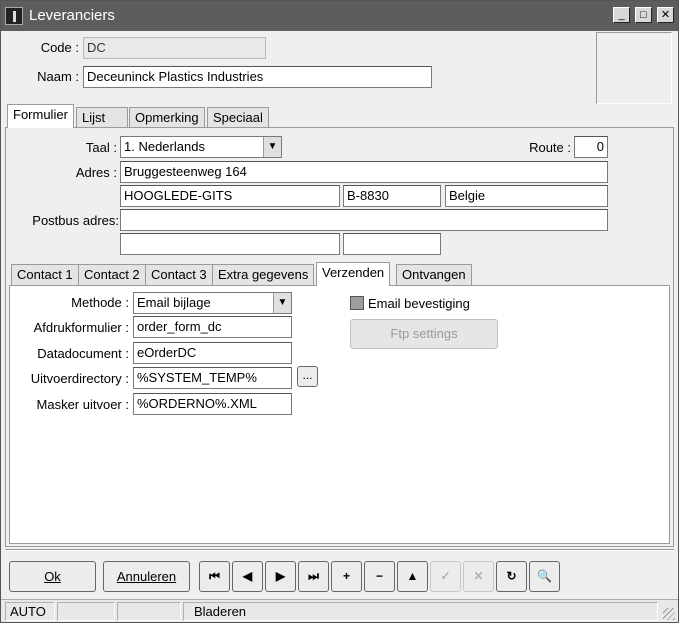  What do you see at coordinates (420, 611) in the screenshot?
I see `status-state: Bladeren` at bounding box center [420, 611].